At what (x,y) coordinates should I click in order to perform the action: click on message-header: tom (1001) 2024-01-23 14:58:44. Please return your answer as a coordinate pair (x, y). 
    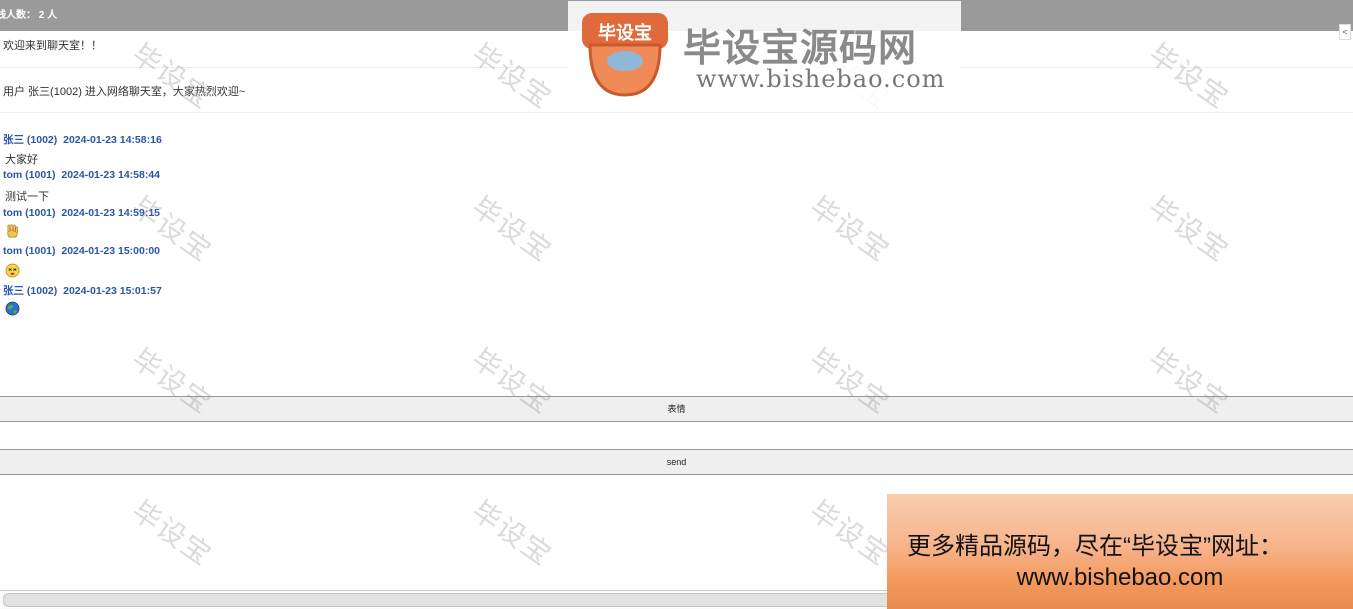
    Looking at the image, I should click on (81, 175).